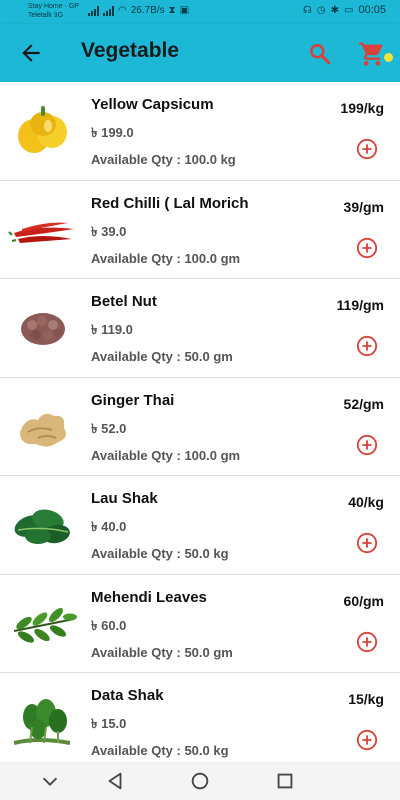  What do you see at coordinates (349, 10) in the screenshot?
I see `battery-icon: ▭` at bounding box center [349, 10].